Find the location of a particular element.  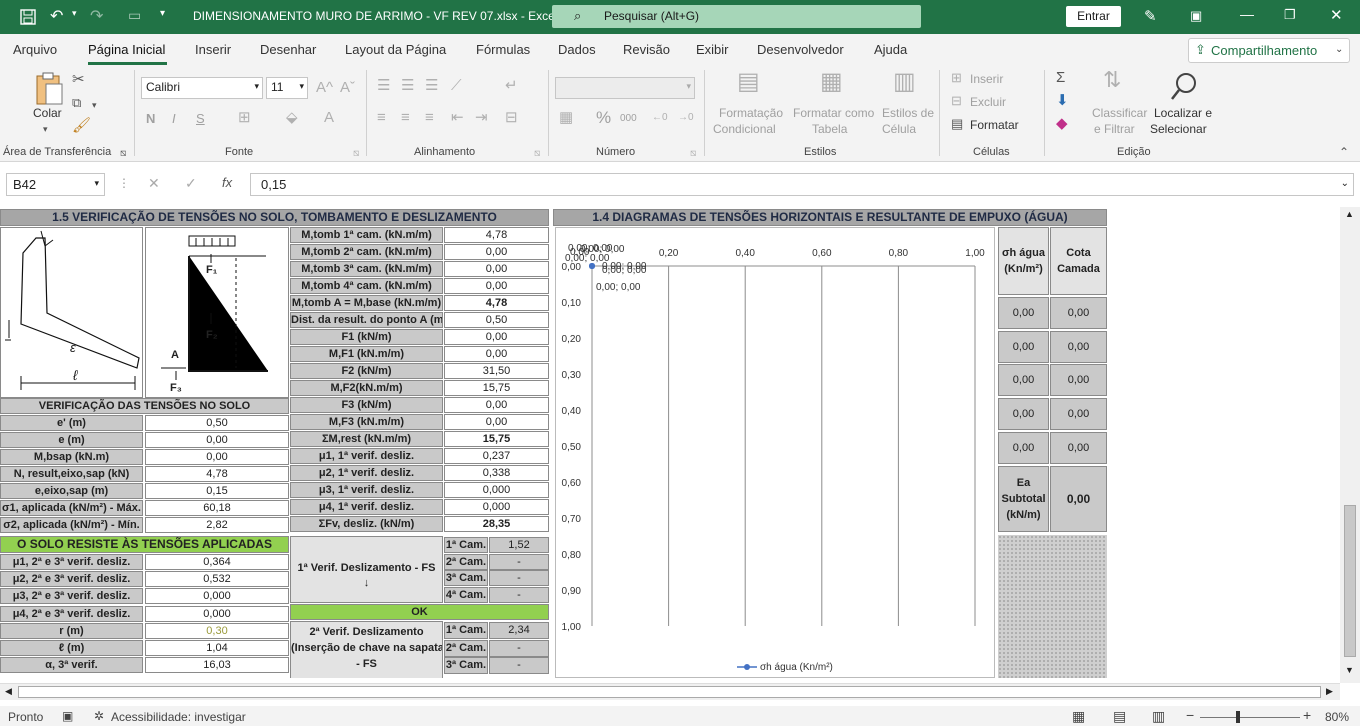

zoom-level: 80% is located at coordinates (1337, 717).